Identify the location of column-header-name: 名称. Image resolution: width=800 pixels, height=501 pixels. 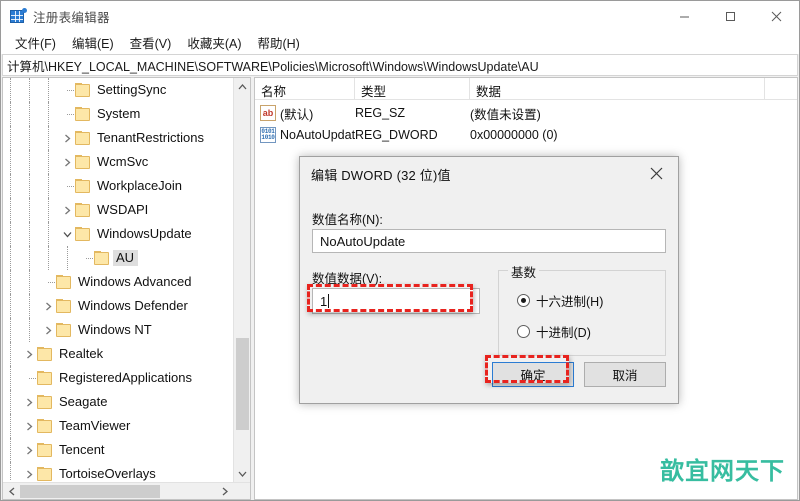
(305, 89).